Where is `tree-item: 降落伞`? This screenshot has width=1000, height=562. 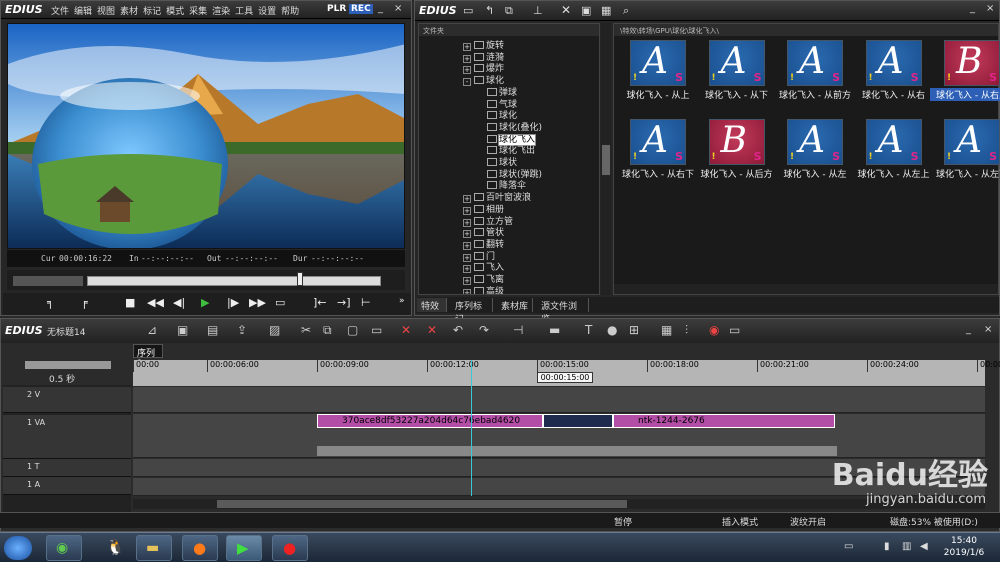
tree-item: 降落伞 is located at coordinates (506, 184).